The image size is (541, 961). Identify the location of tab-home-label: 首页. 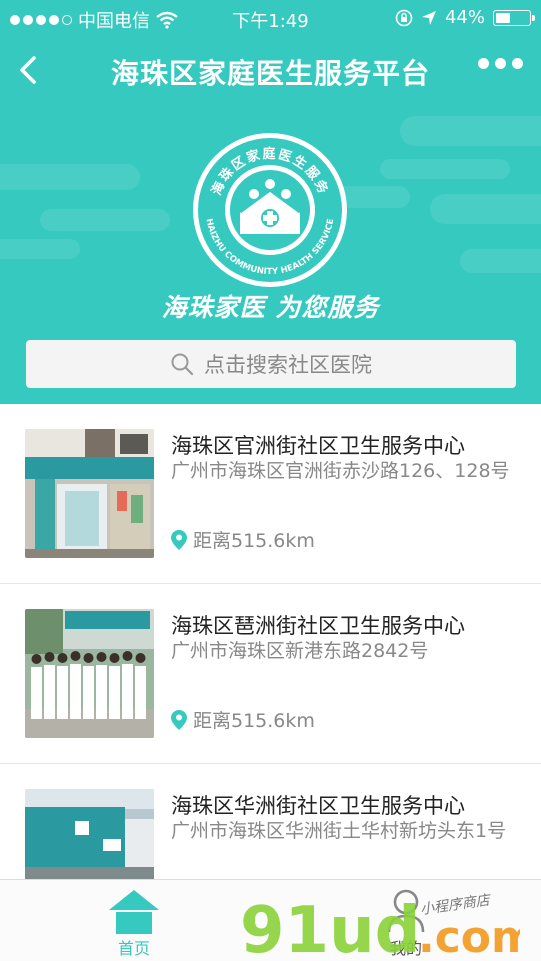
(133, 948).